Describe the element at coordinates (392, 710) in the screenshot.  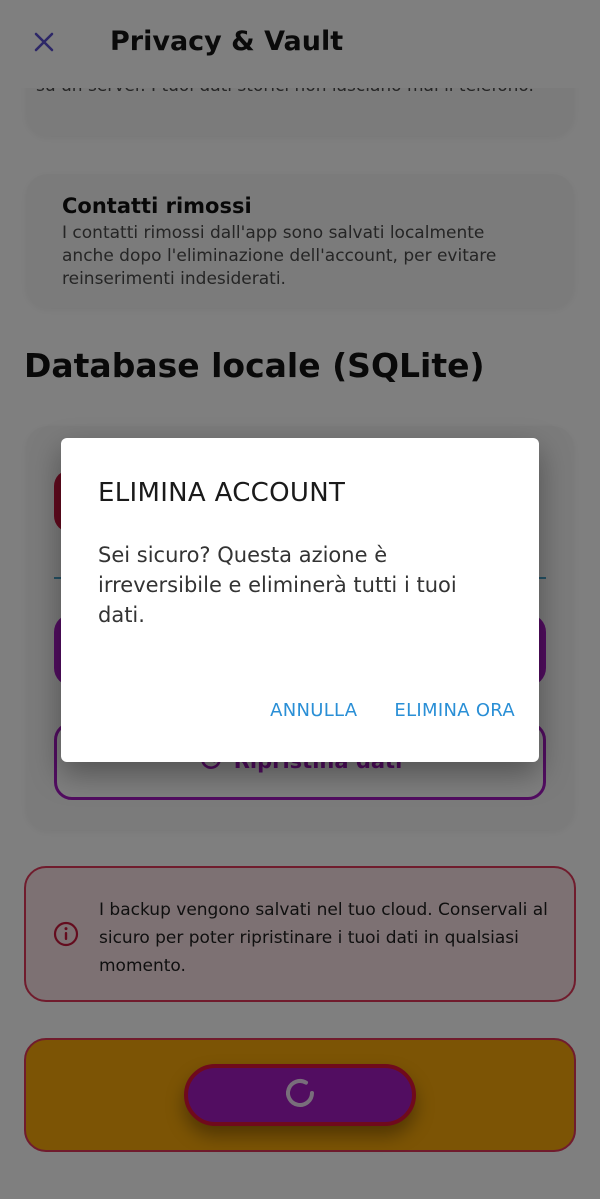
I see `dialog-actions: ANNULLA ELIMINA ORA` at that location.